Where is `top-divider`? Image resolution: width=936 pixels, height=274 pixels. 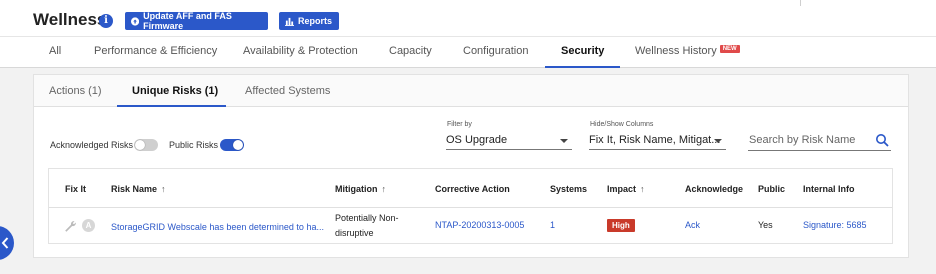
top-divider is located at coordinates (800, 3).